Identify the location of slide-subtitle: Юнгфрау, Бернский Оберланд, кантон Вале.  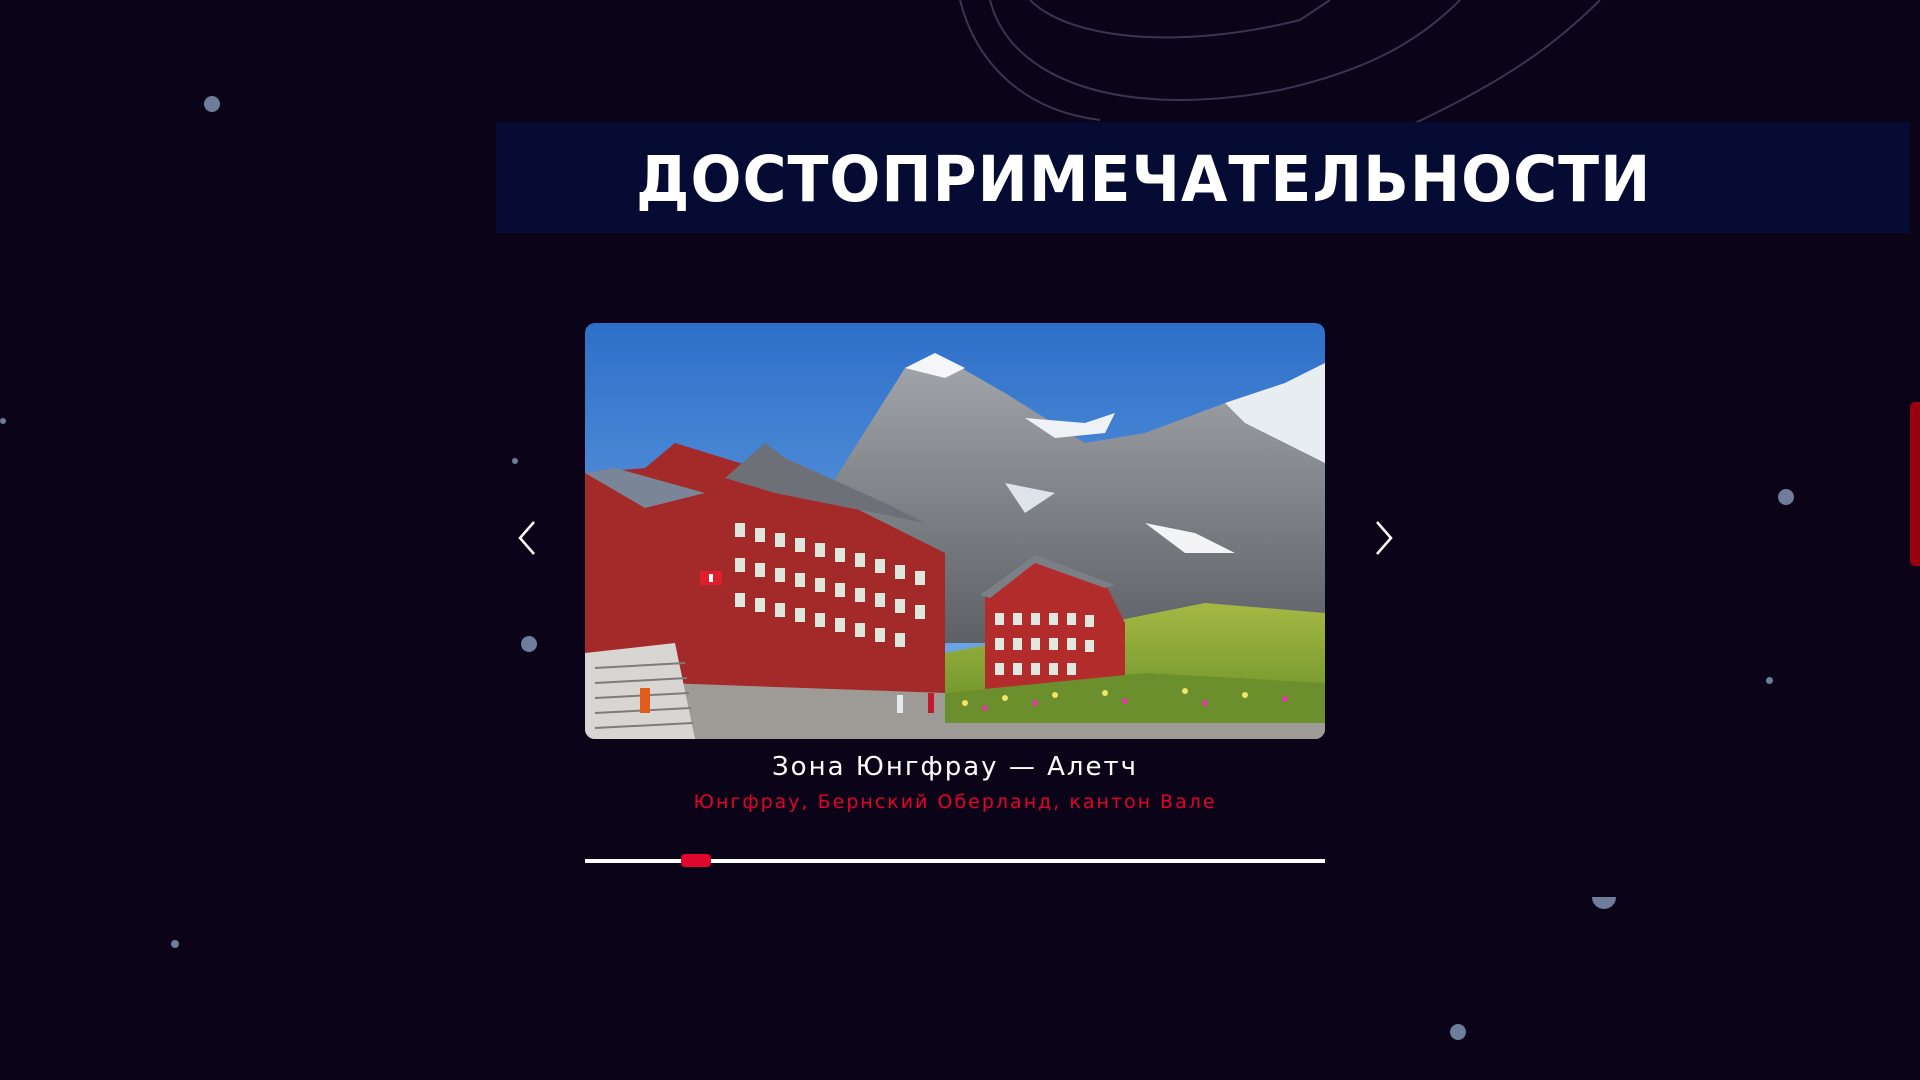
(955, 802).